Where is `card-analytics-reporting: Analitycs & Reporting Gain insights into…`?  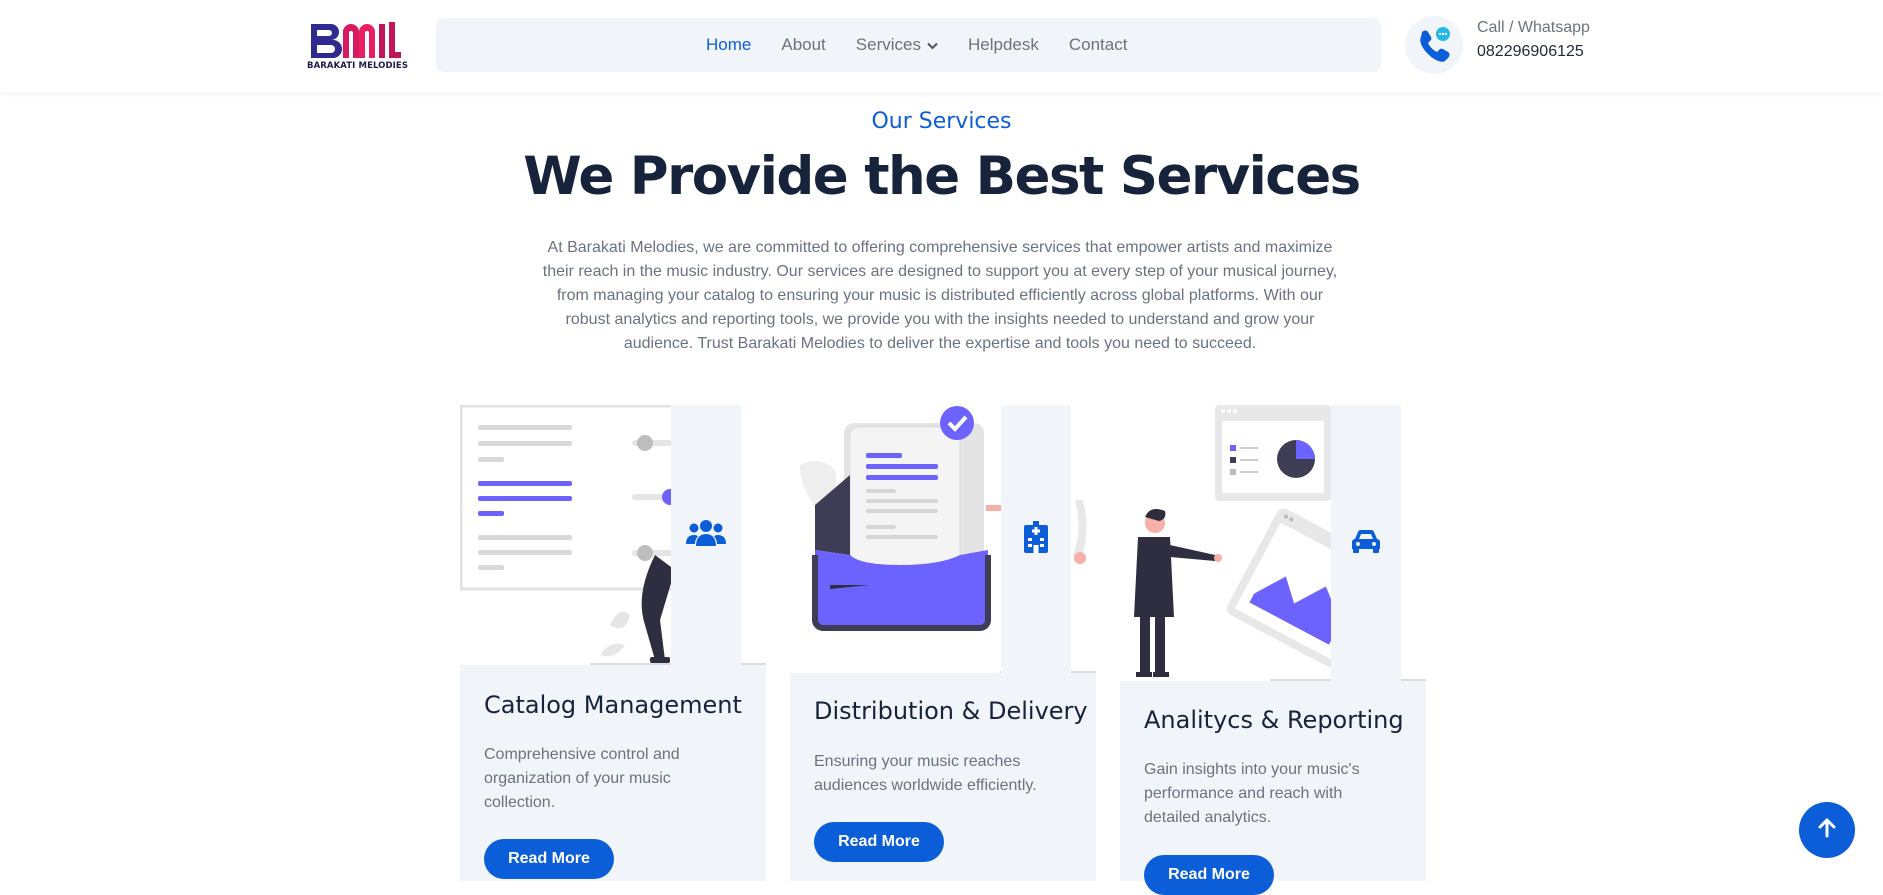 card-analytics-reporting: Analitycs & Reporting Gain insights into… is located at coordinates (1273, 788).